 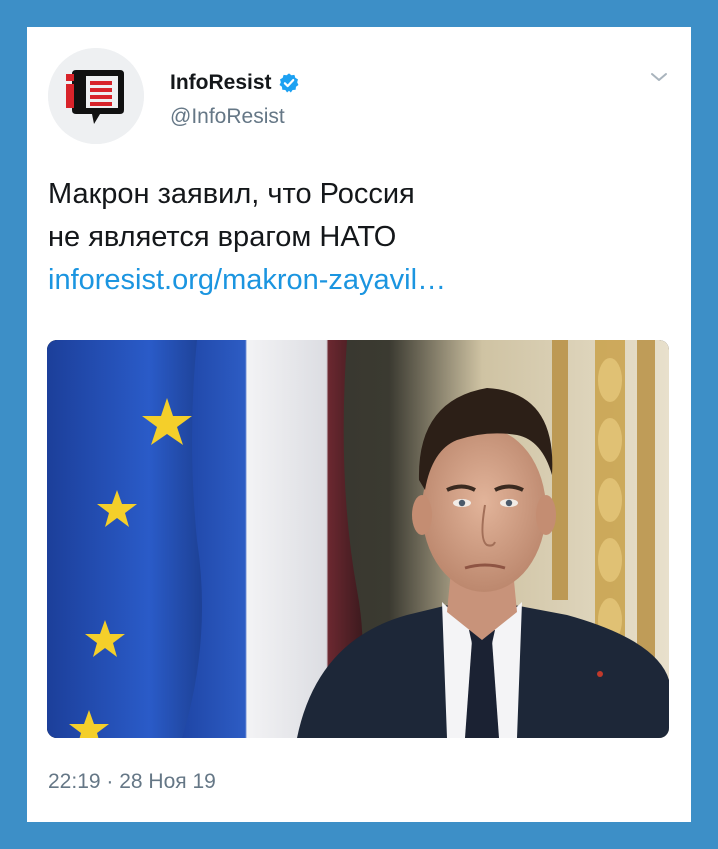 I want to click on tweet-text-line: Макрон заявил, что Россия, so click(x=231, y=194).